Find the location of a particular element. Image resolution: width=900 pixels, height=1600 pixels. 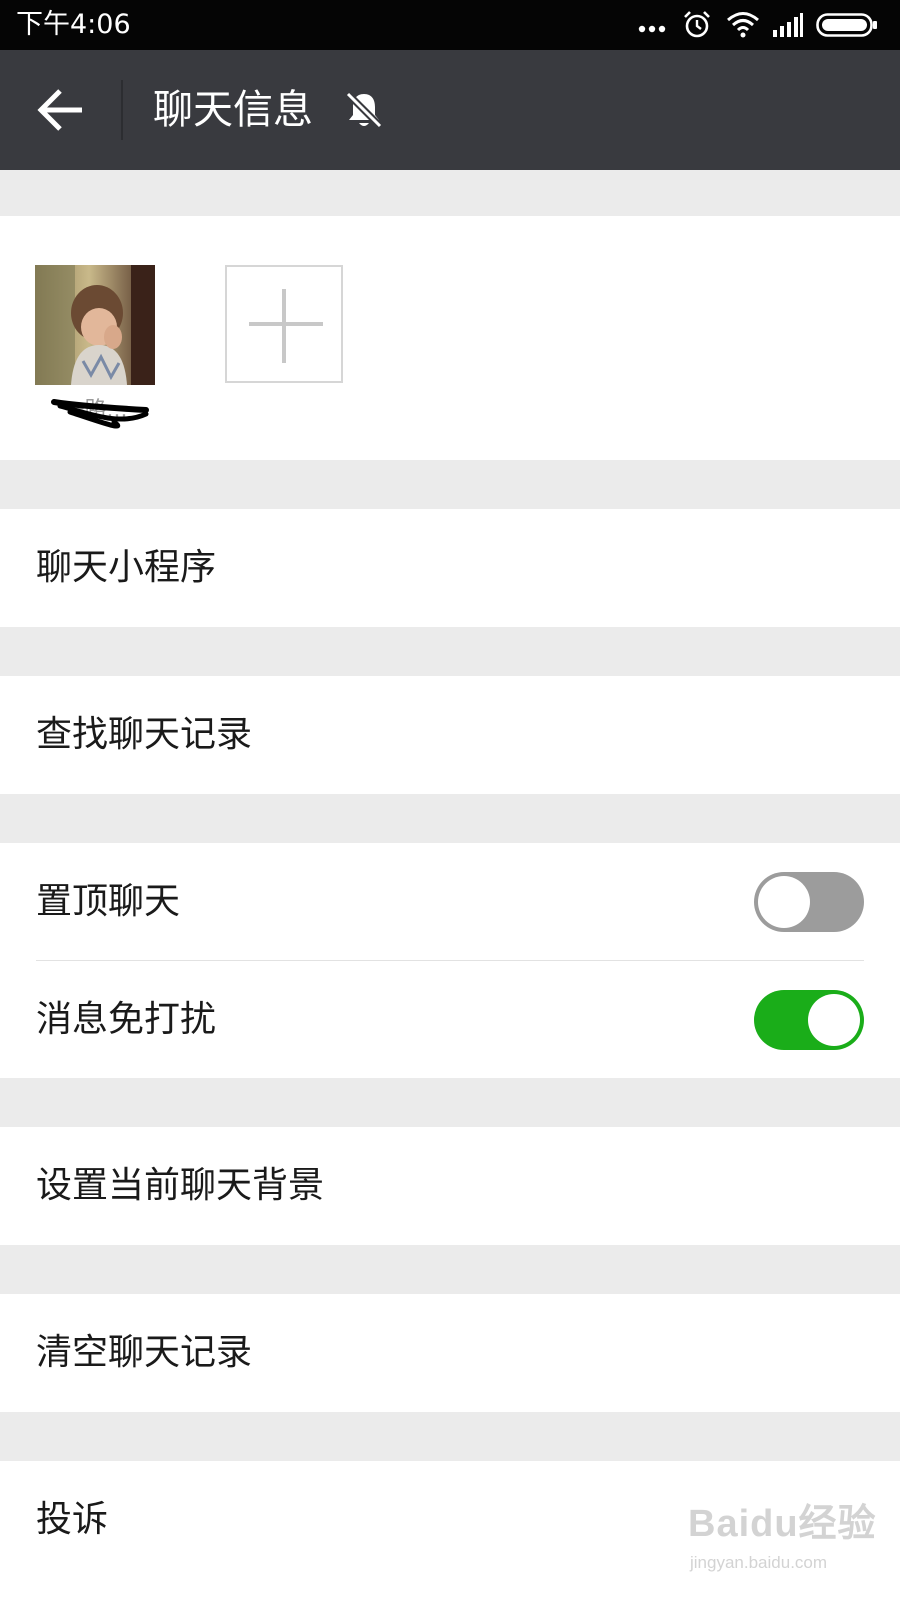

search-chat-history-row: 查找聊天记录 is located at coordinates (450, 735).